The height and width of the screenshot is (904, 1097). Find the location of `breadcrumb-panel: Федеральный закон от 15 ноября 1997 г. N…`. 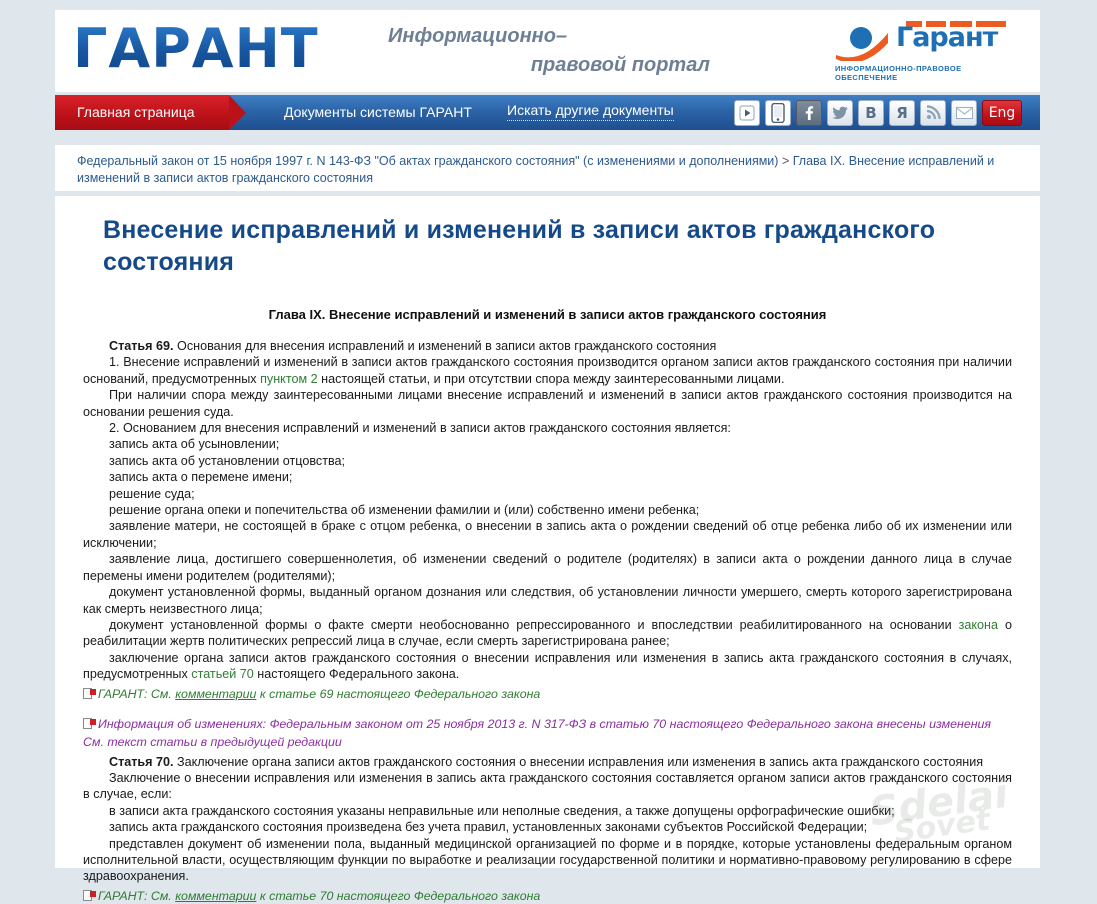

breadcrumb-panel: Федеральный закон от 15 ноября 1997 г. N… is located at coordinates (547, 168).